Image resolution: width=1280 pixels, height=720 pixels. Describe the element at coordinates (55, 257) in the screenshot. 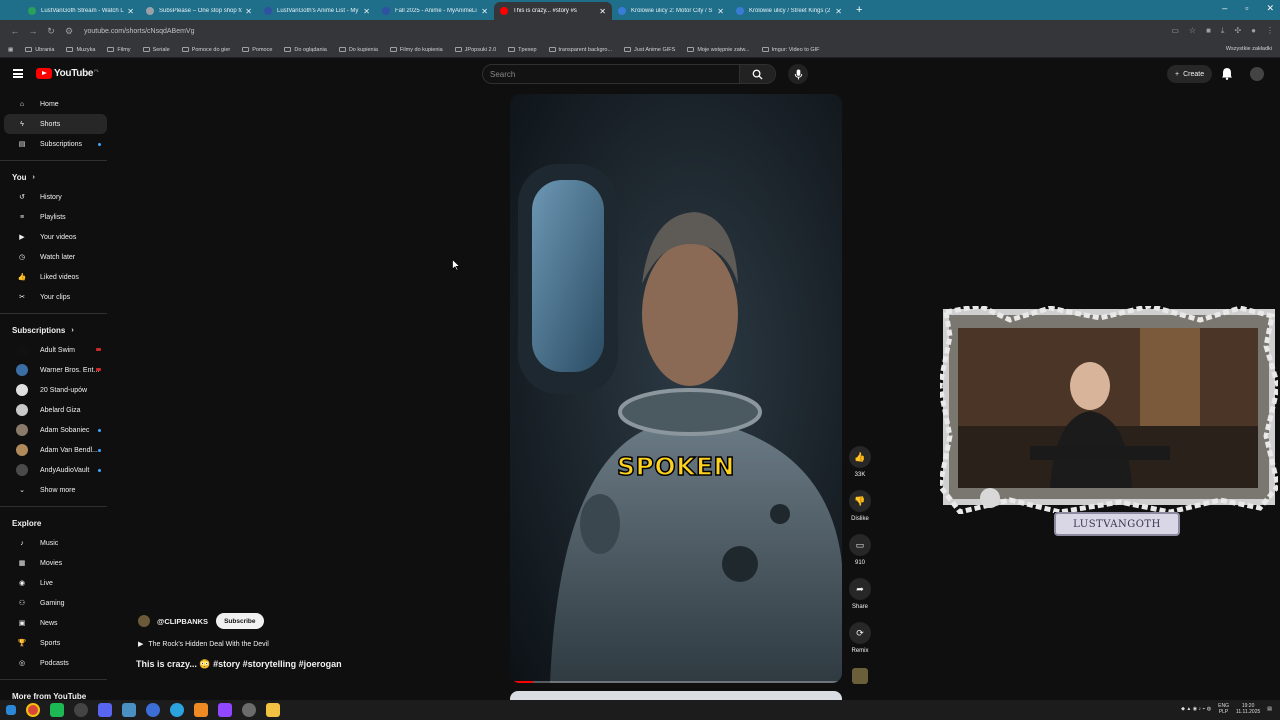

I see `sidebar-item-watch-later: ◷ Watch later` at that location.